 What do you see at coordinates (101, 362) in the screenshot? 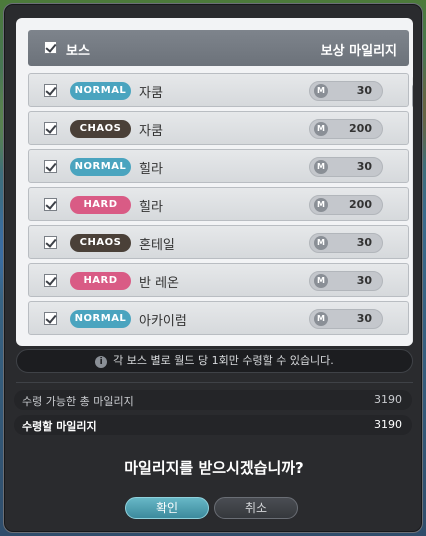
I see `info-icon: i` at bounding box center [101, 362].